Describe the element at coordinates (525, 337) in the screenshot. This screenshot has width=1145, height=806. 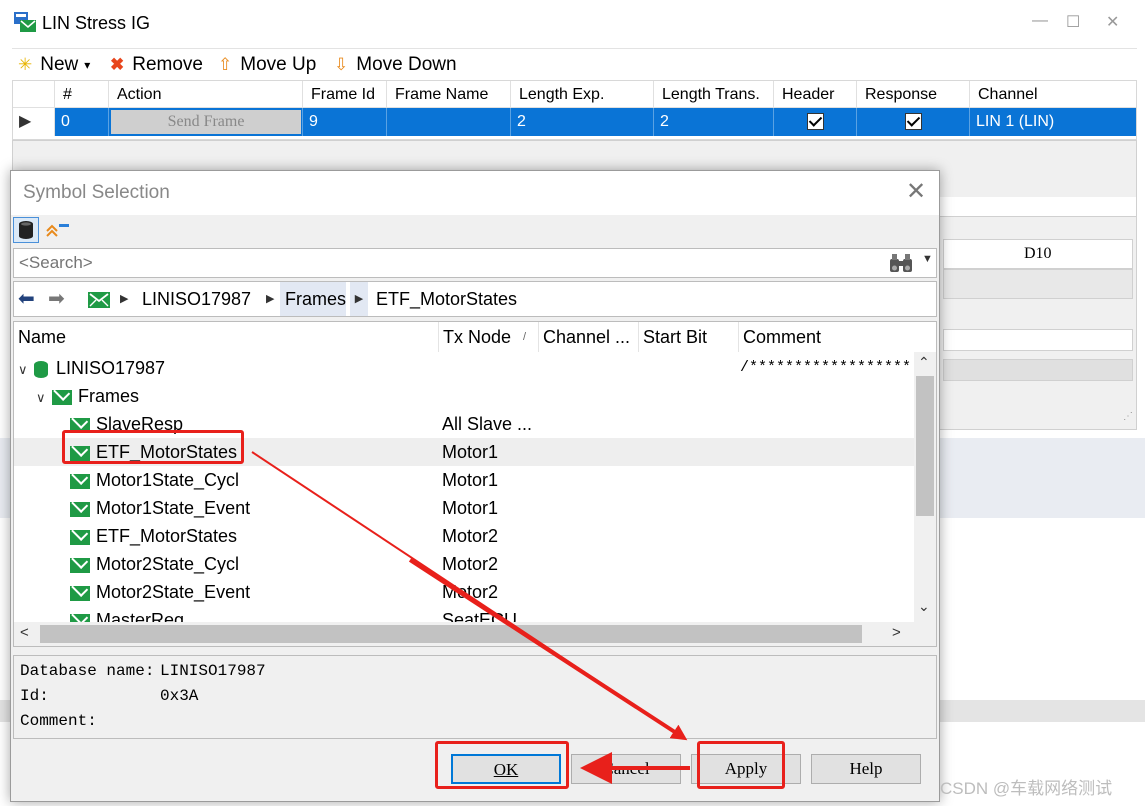
I see `sort-indicator-icon: /` at that location.